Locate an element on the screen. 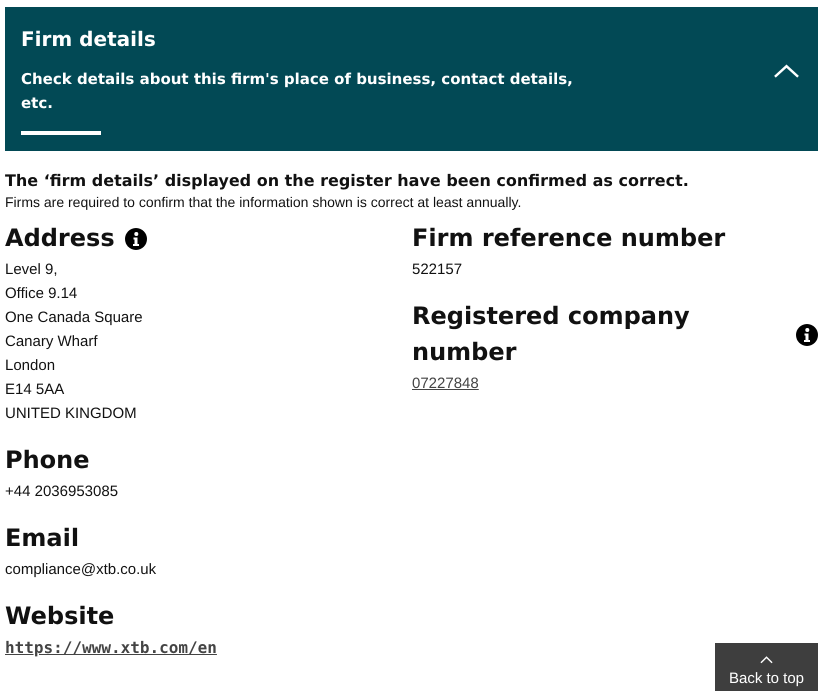 This screenshot has height=697, width=826. section-heading: Firm reference number is located at coordinates (569, 238).